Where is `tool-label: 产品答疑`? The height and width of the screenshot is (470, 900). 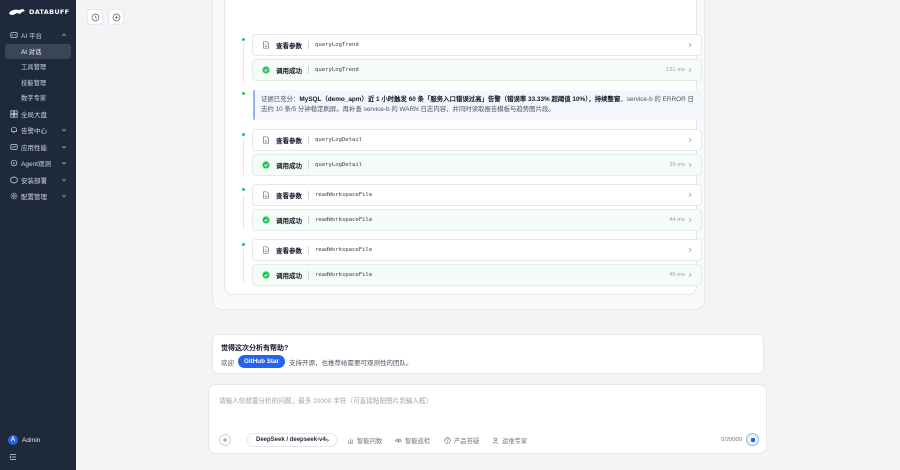 tool-label: 产品答疑 is located at coordinates (467, 441).